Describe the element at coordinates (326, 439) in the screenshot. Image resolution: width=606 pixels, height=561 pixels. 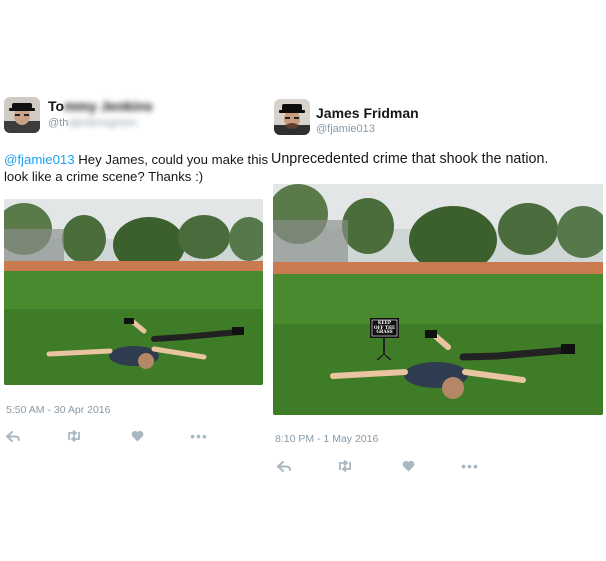
I see `right-timestamp: 8:10 PM - 1 May 2016` at that location.